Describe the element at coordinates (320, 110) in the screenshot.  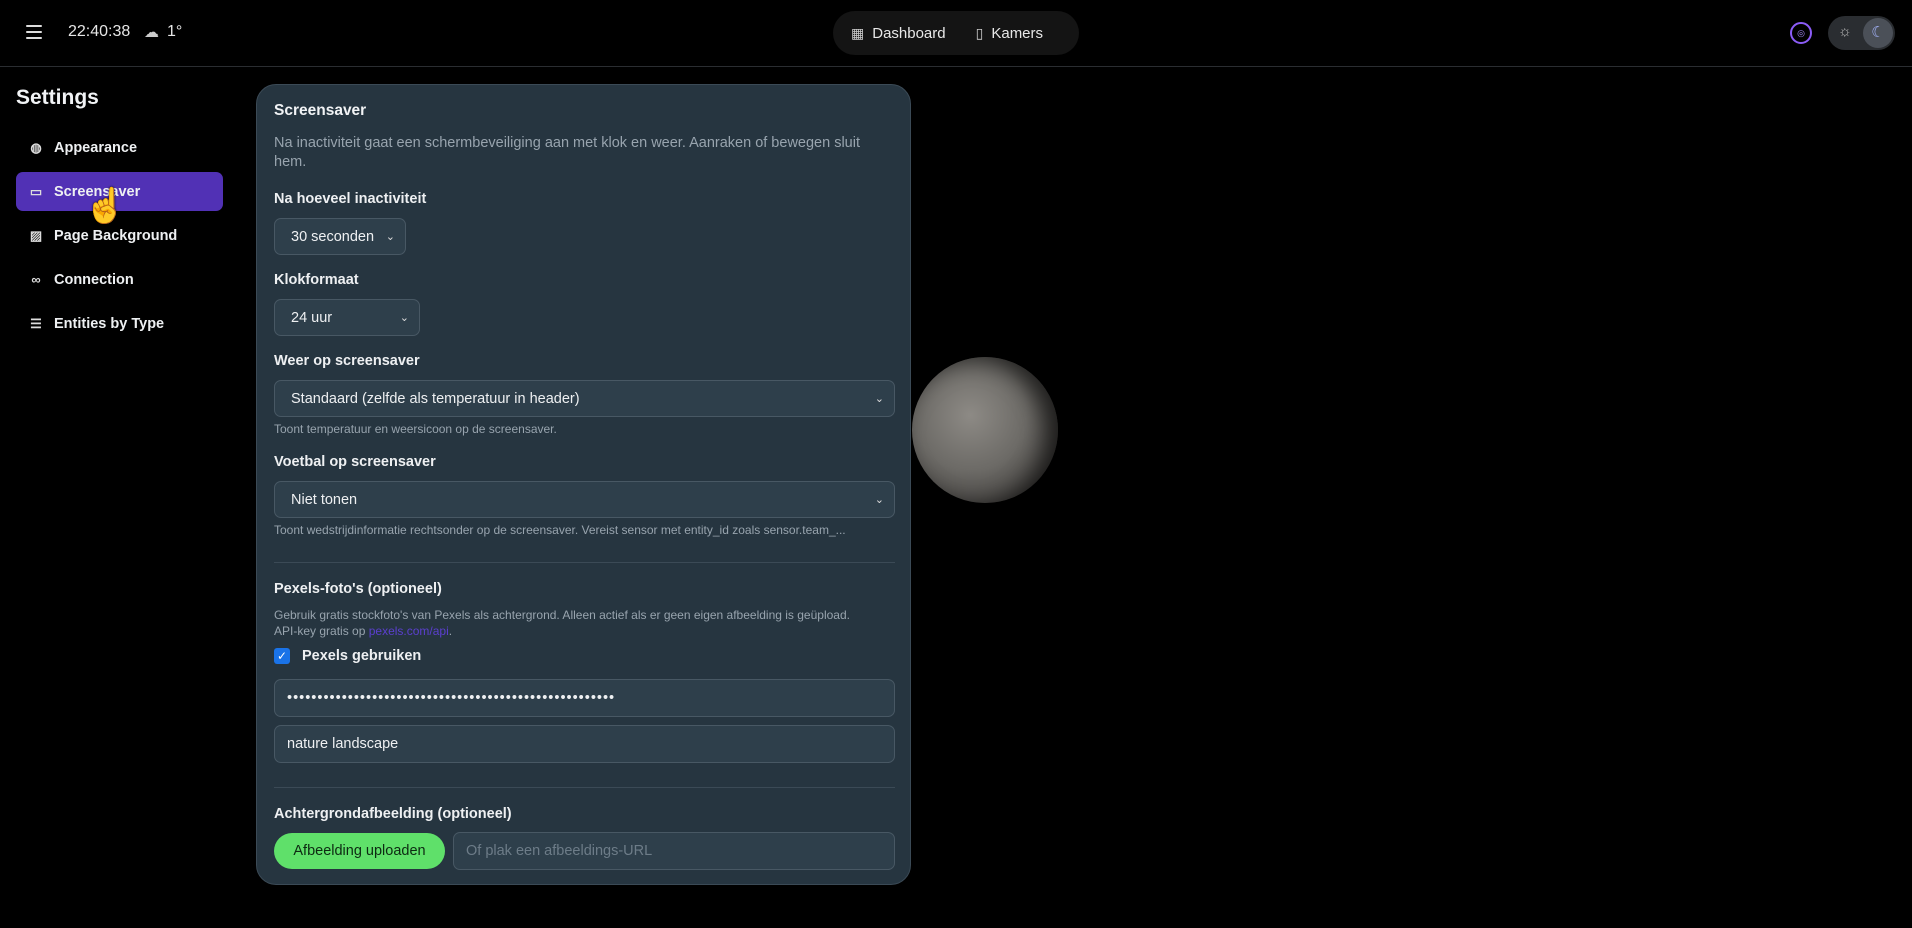
I see `card-title: Screensaver` at that location.